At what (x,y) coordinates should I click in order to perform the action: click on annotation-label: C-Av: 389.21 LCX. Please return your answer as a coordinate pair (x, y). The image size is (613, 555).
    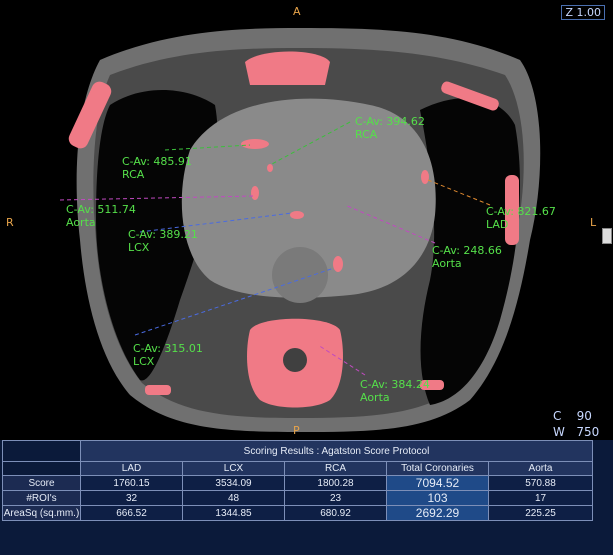
    Looking at the image, I should click on (163, 241).